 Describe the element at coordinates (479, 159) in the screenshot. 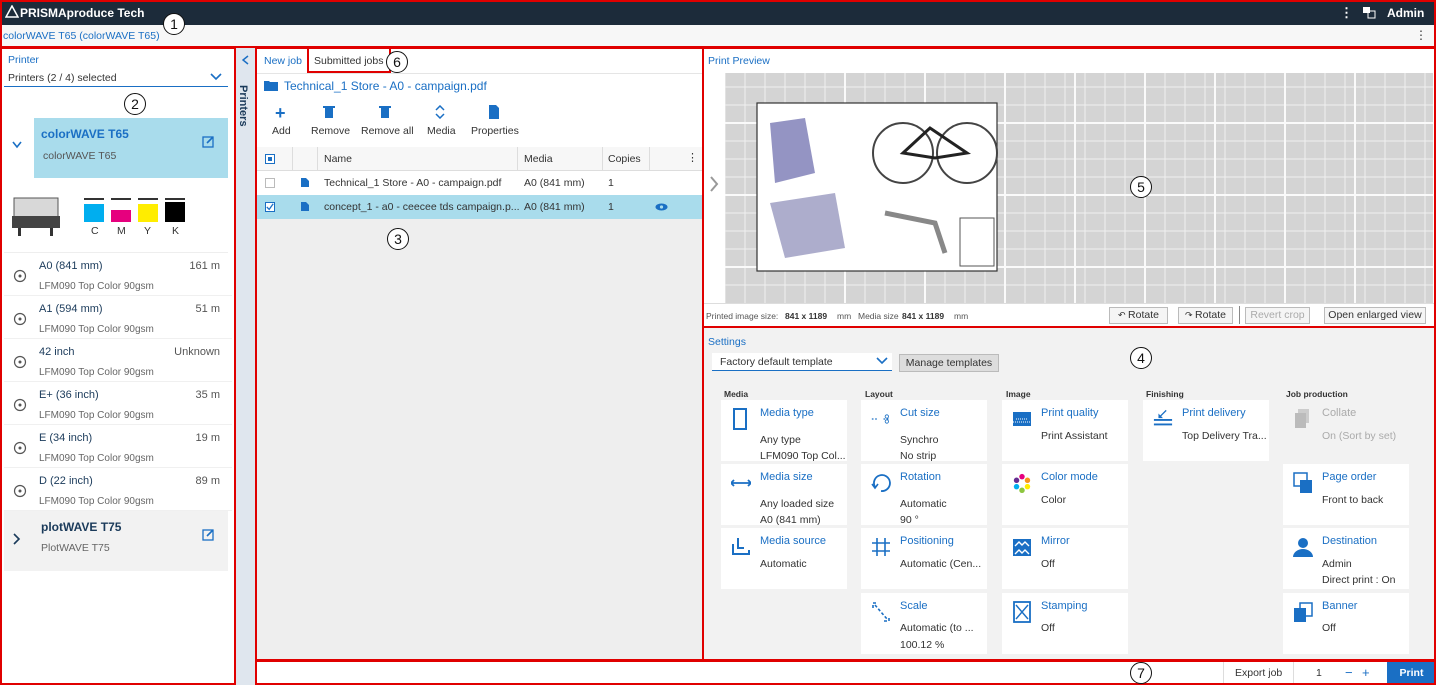

I see `table-header: Name Media Copies ⋮` at that location.